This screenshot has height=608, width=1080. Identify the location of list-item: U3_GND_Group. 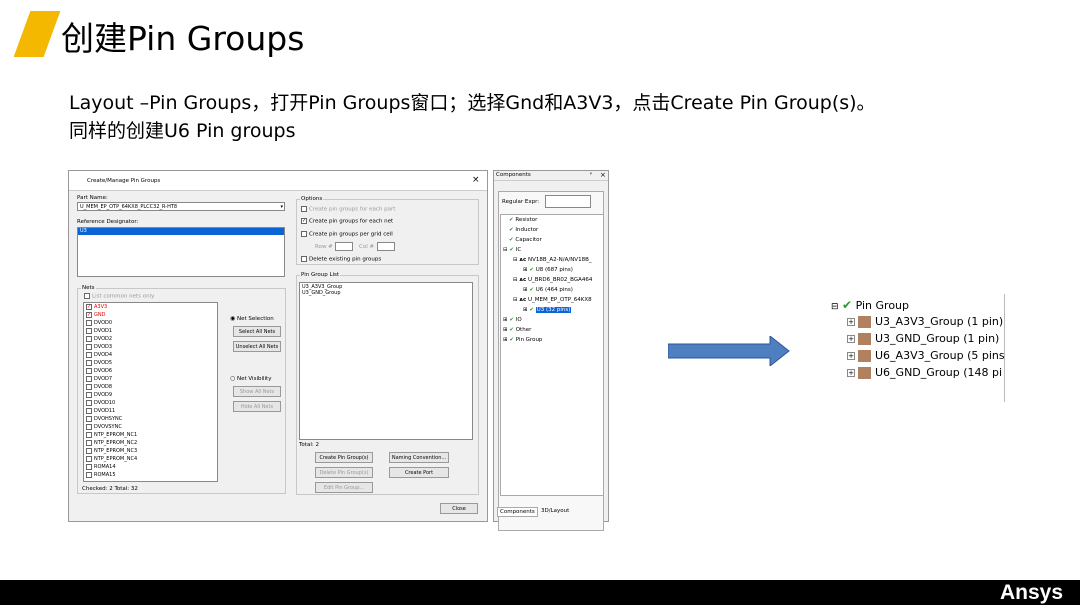
(386, 293).